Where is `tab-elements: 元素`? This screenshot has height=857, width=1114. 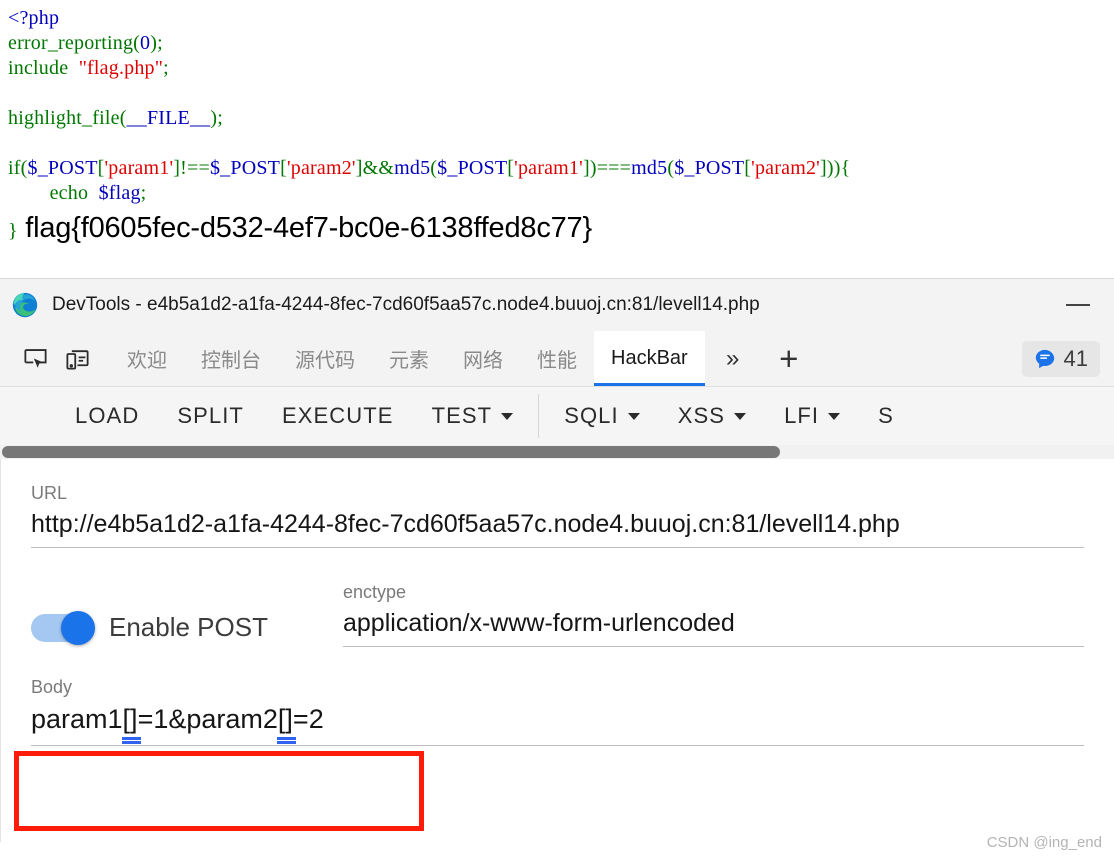 tab-elements: 元素 is located at coordinates (409, 358).